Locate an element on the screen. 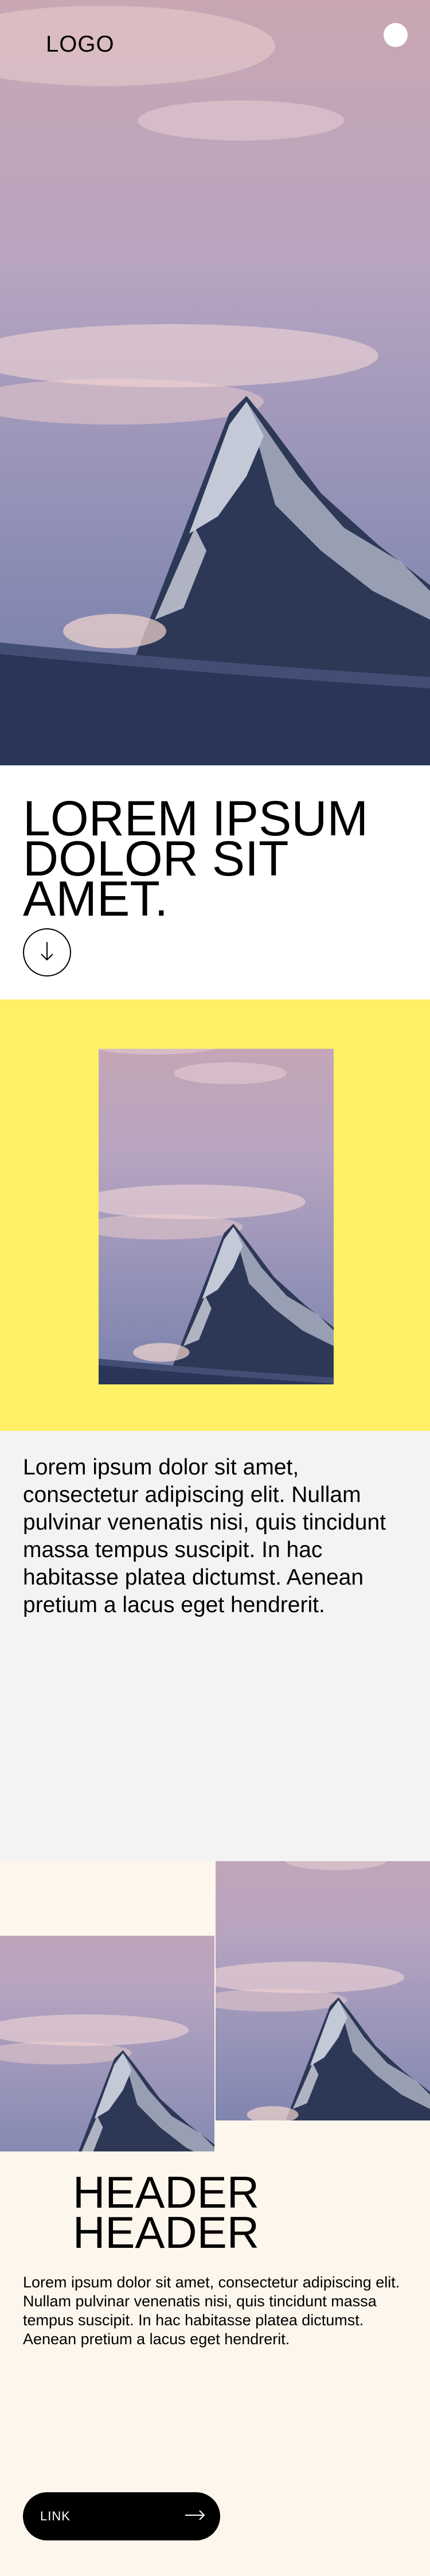 The width and height of the screenshot is (430, 2576). scroll-down-button is located at coordinates (47, 952).